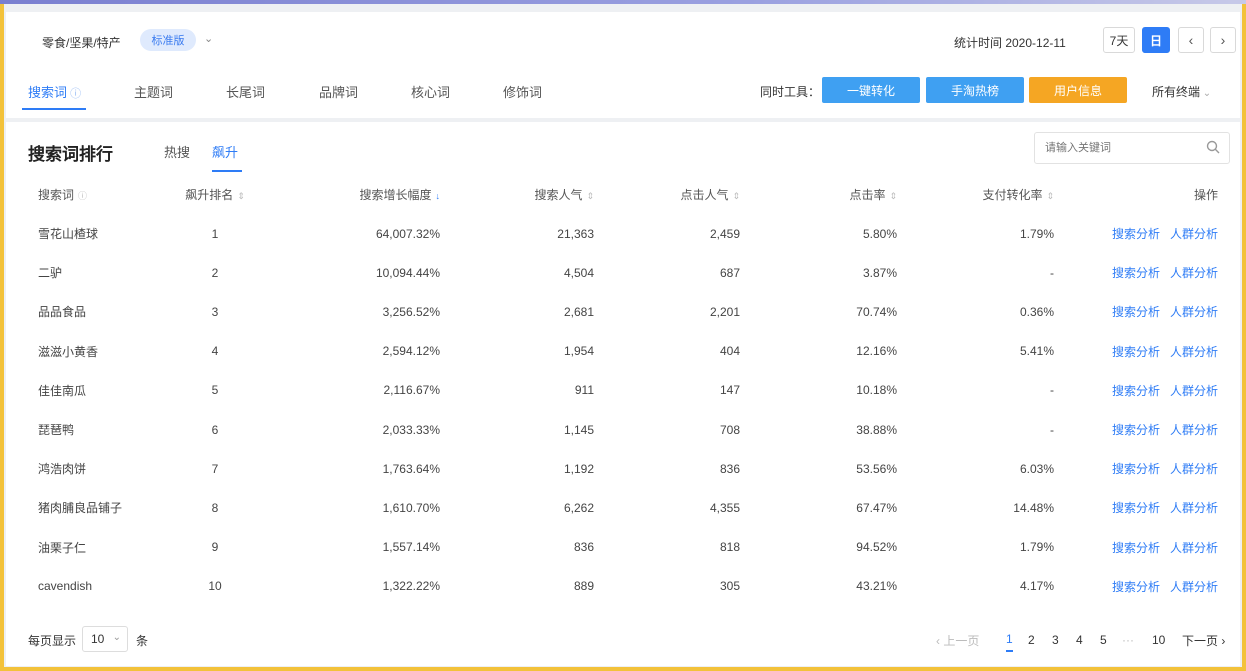  What do you see at coordinates (1010, 43) in the screenshot?
I see `stat-time: 统计时间 2020-12-11` at bounding box center [1010, 43].